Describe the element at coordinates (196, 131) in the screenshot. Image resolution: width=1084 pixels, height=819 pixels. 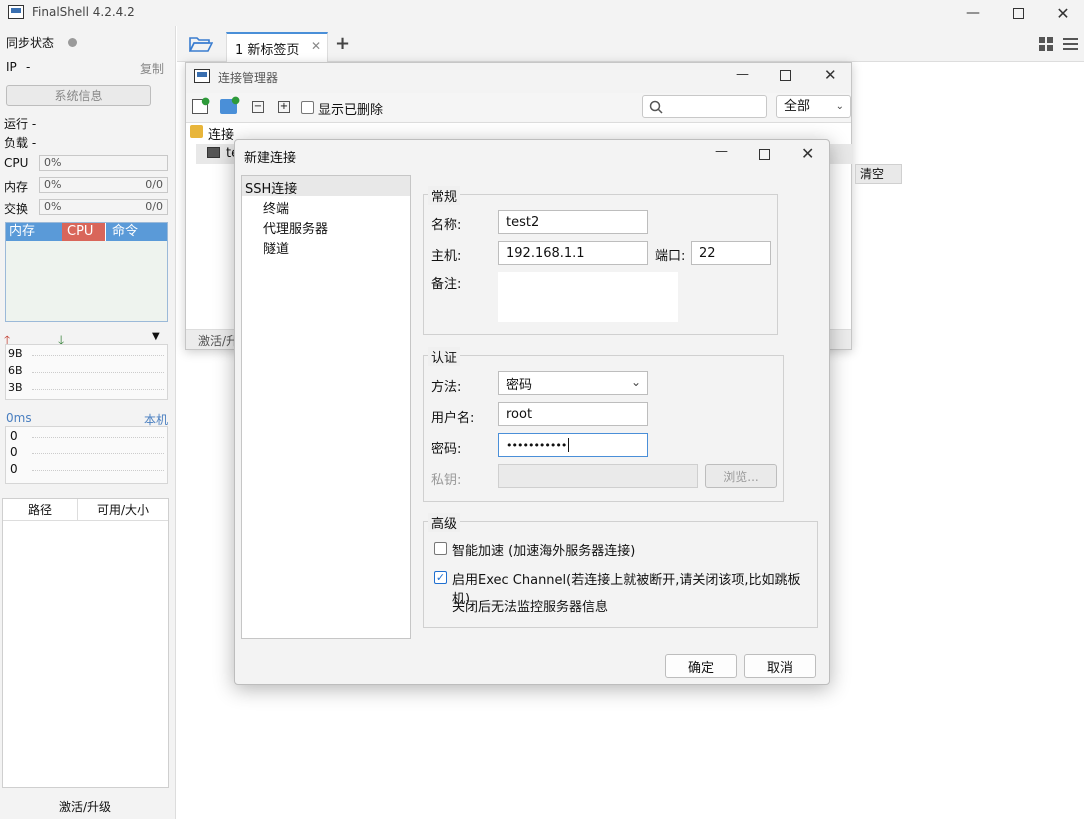
I see `folder-icon` at that location.